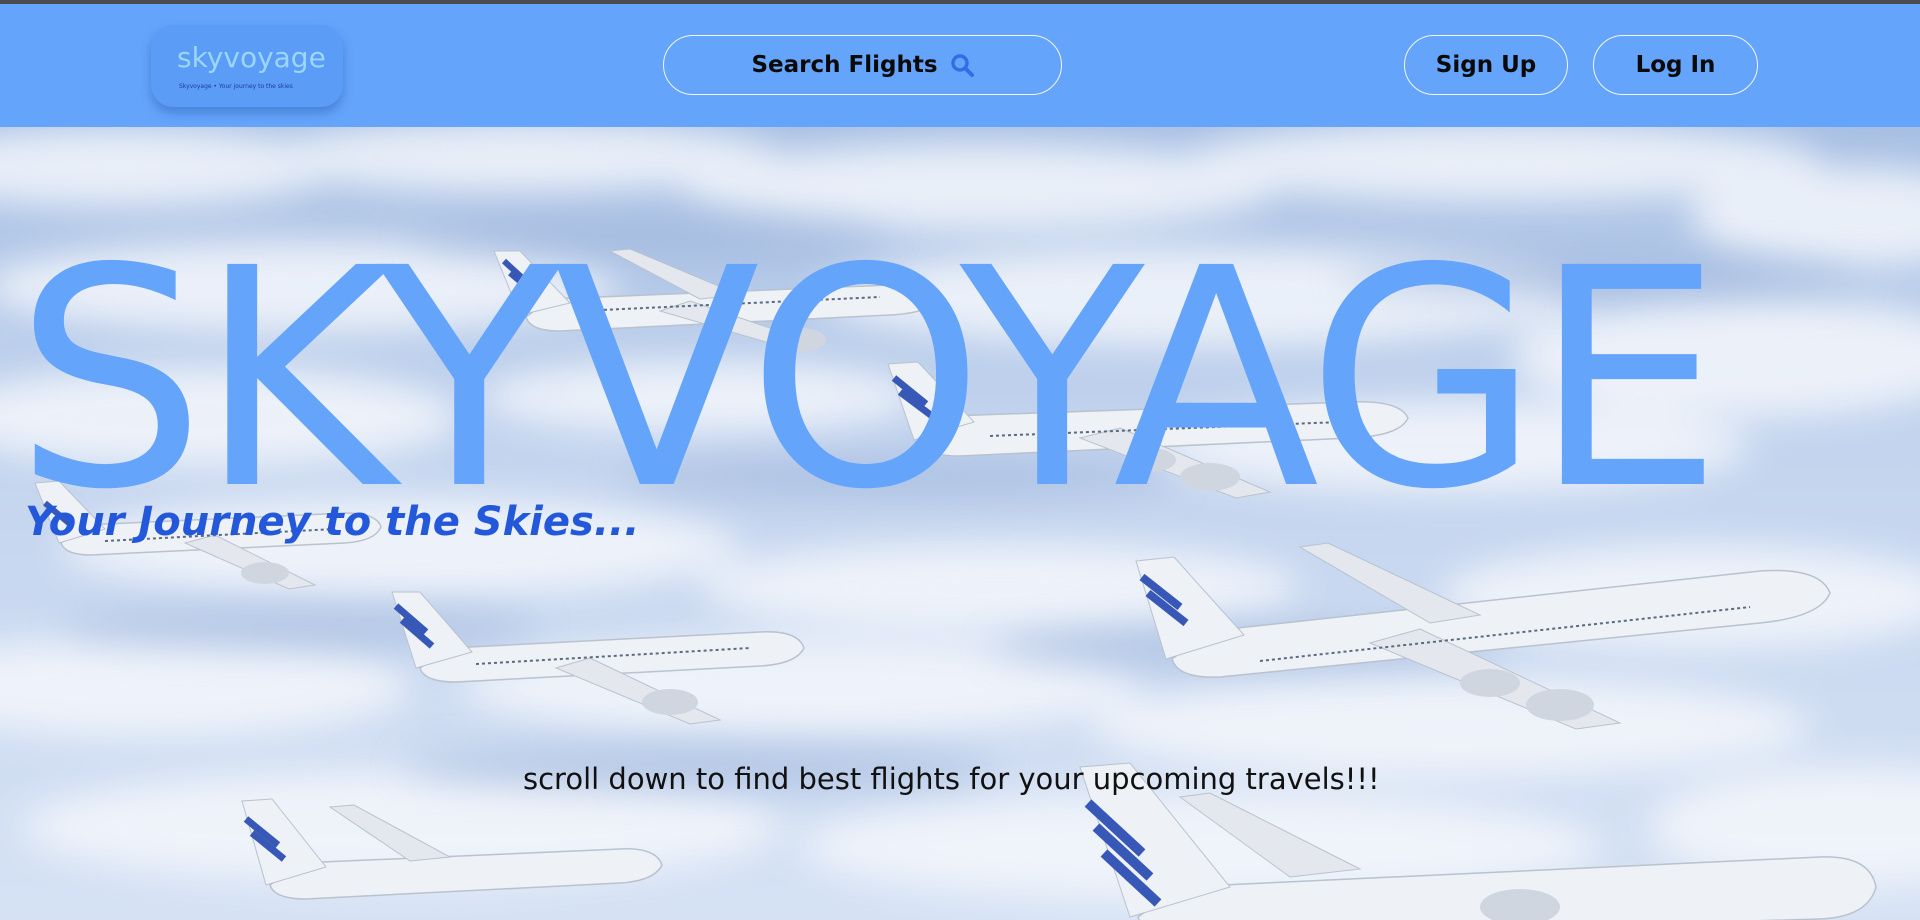  I want to click on log-in-button: Log In, so click(1675, 65).